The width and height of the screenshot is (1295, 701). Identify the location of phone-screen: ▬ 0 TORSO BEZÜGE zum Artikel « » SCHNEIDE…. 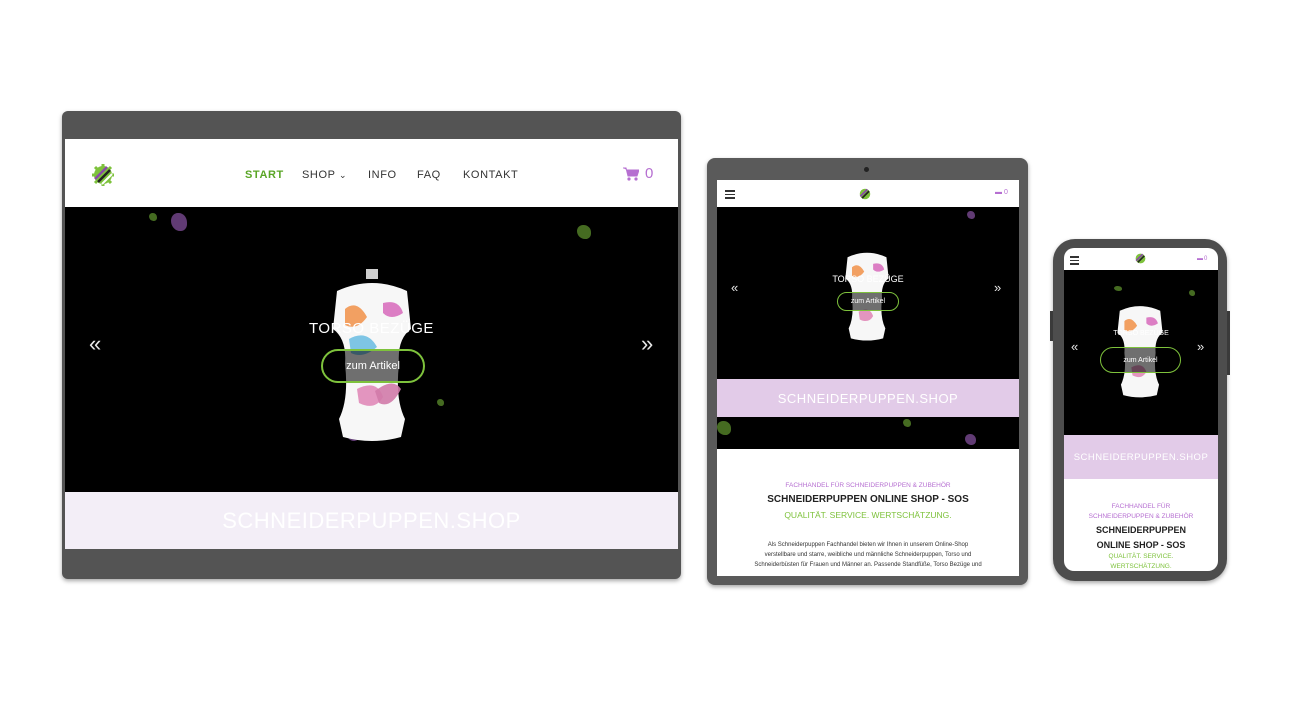
(1141, 409).